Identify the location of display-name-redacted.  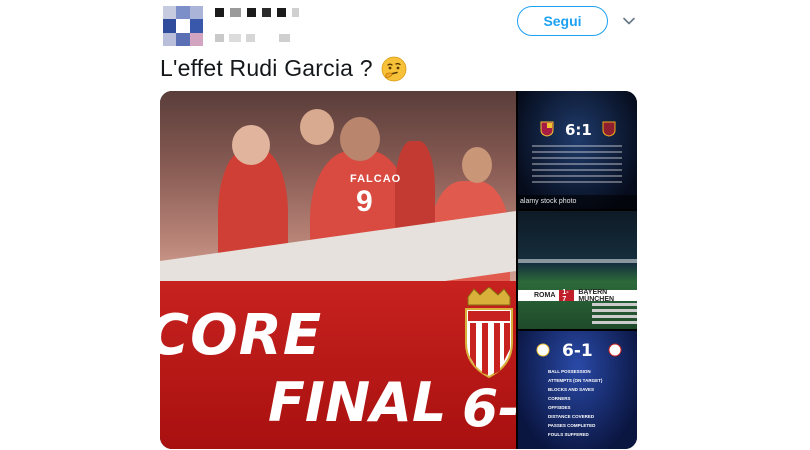
(257, 12).